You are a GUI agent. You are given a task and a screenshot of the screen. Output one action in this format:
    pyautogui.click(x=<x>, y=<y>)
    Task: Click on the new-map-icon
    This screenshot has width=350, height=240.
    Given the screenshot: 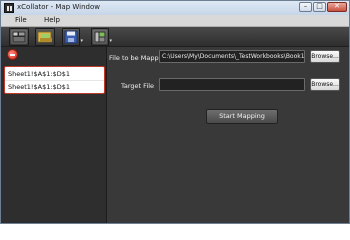 What is the action you would take?
    pyautogui.click(x=19, y=37)
    